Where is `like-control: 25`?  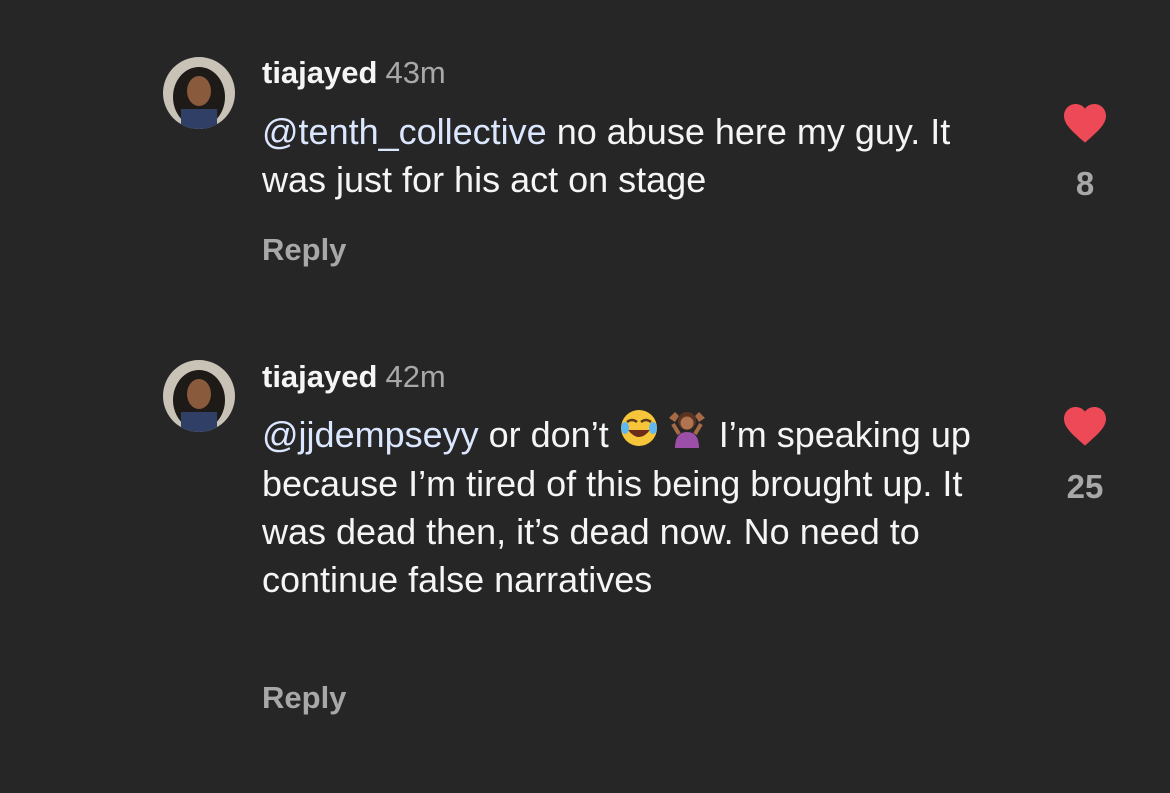 like-control: 25 is located at coordinates (1085, 454).